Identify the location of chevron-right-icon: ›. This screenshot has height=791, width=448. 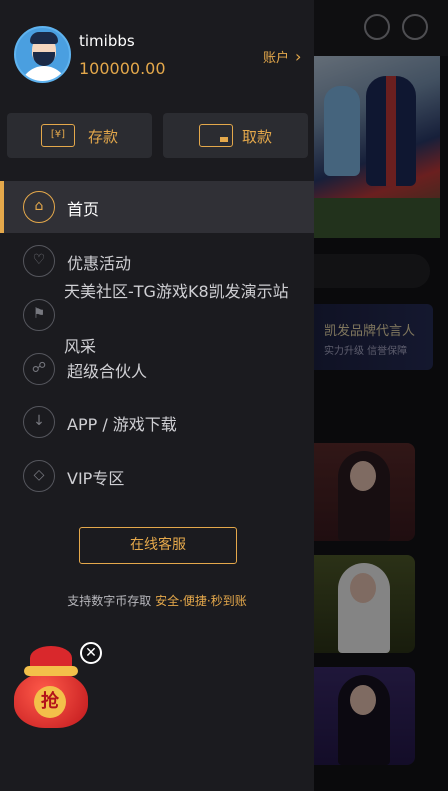
(298, 56).